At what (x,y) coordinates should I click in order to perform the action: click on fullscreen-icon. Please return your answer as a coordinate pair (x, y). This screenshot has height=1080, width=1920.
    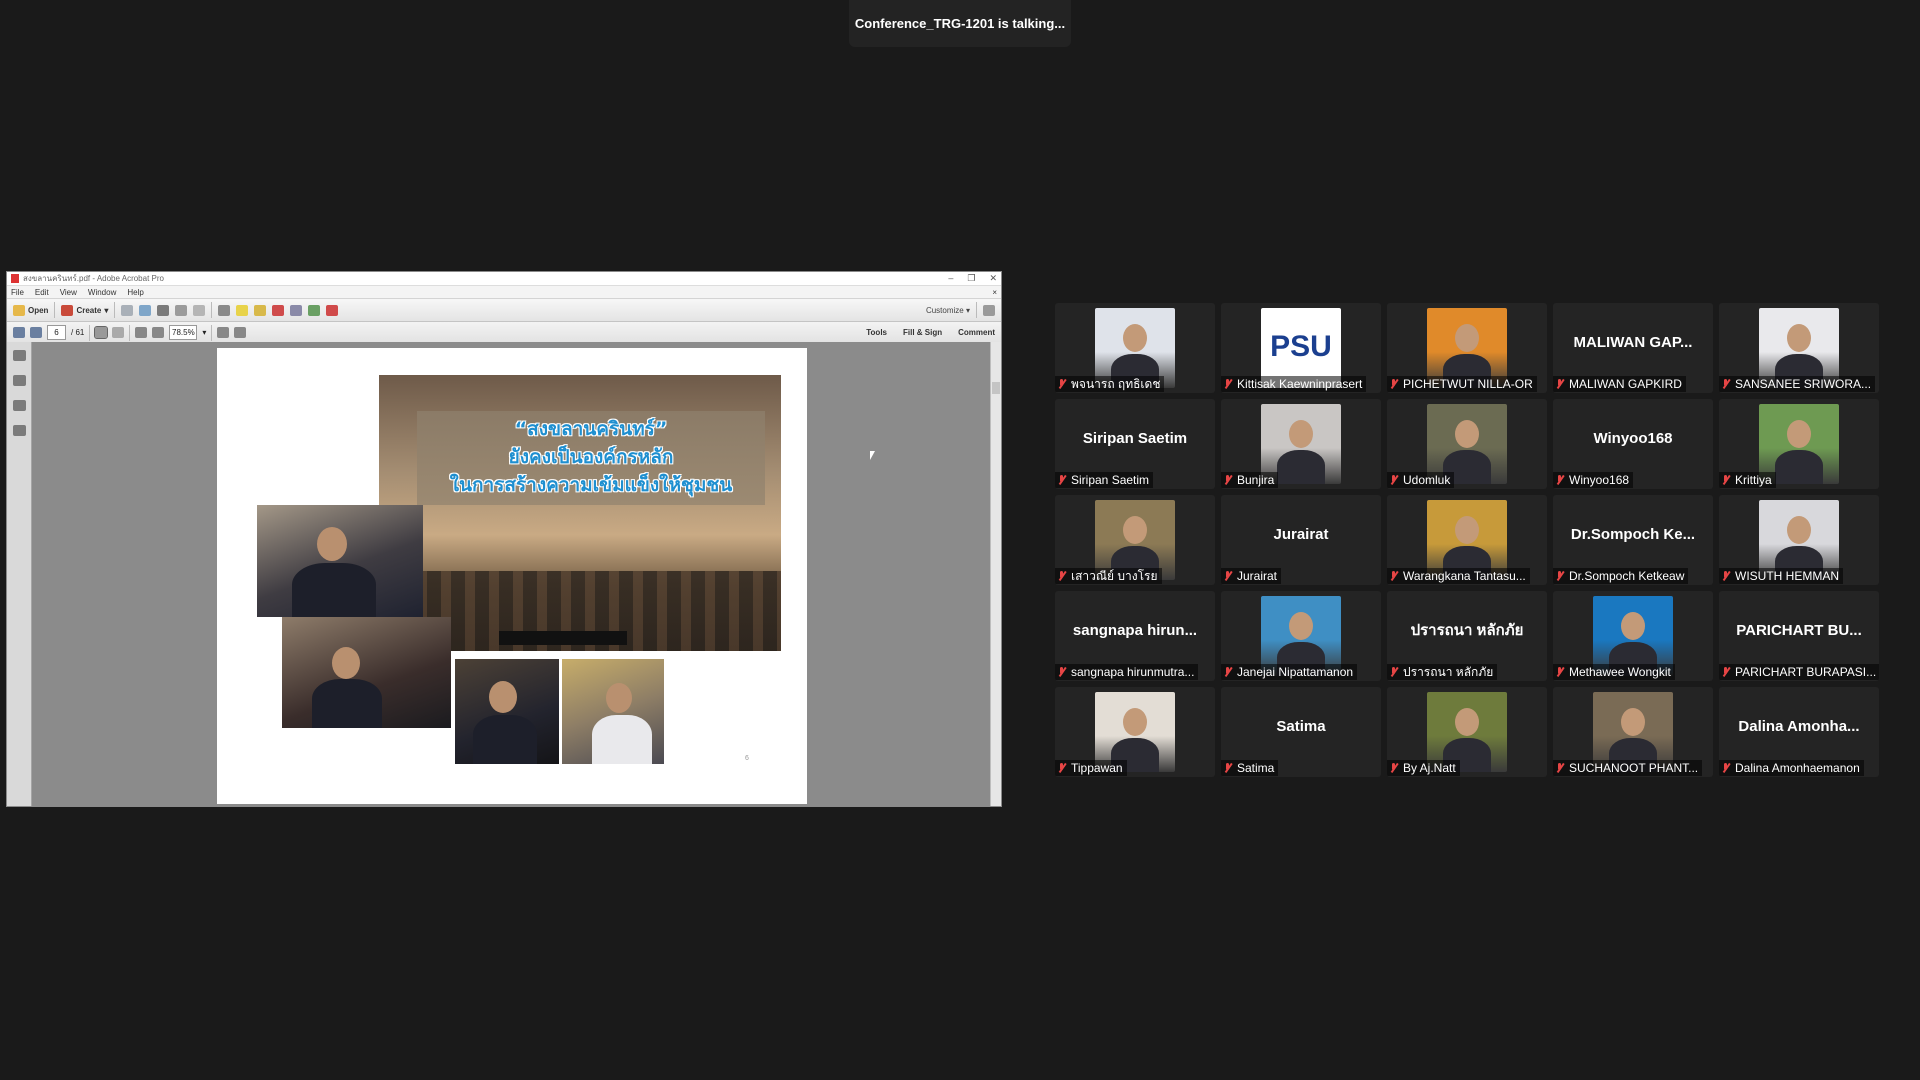
    Looking at the image, I should click on (989, 310).